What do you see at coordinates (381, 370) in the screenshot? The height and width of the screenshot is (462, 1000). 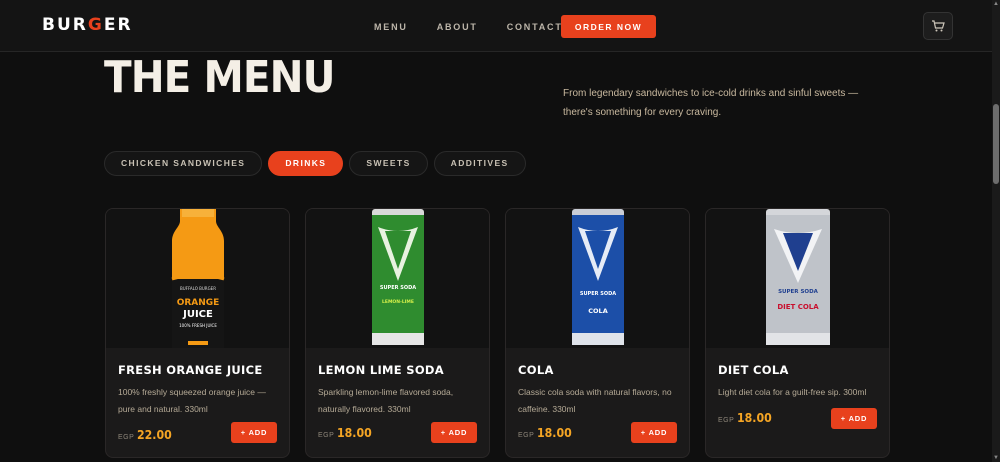 I see `item-name: LEMON LIME SODA` at bounding box center [381, 370].